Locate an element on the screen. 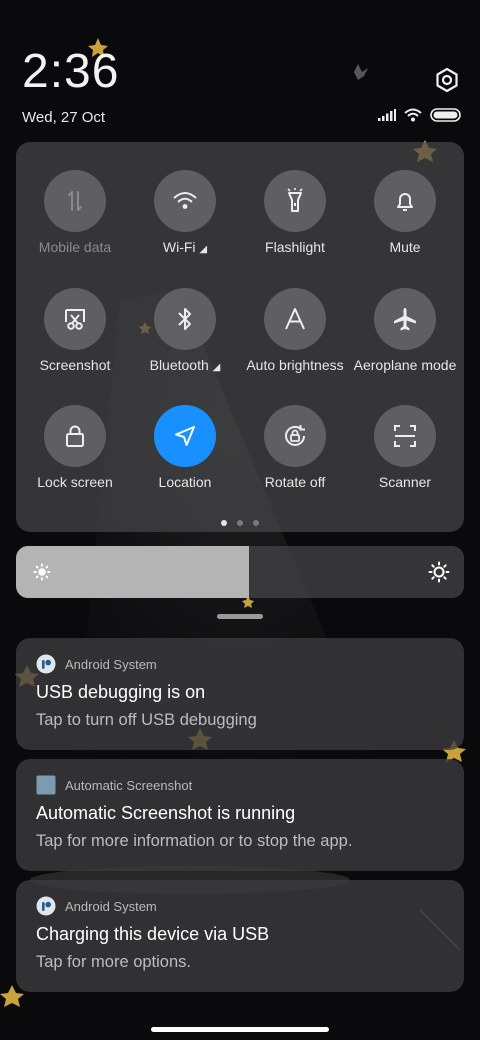 The image size is (480, 1040). app-name: Automatic Screenshot is located at coordinates (129, 785).